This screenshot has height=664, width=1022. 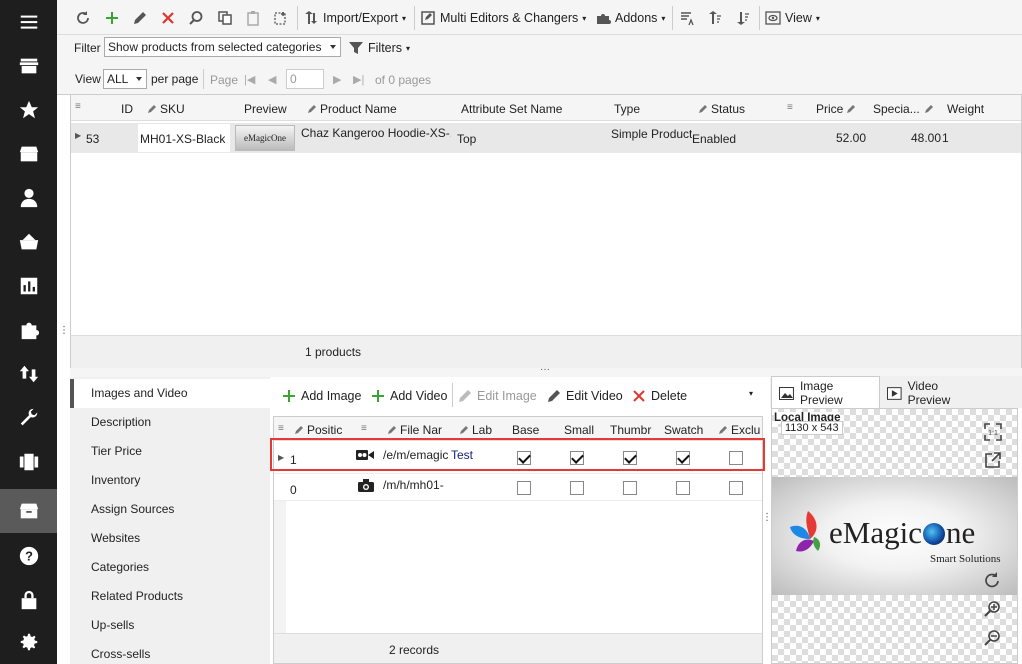 I want to click on import-export-button: Import/Export ▾, so click(x=354, y=18).